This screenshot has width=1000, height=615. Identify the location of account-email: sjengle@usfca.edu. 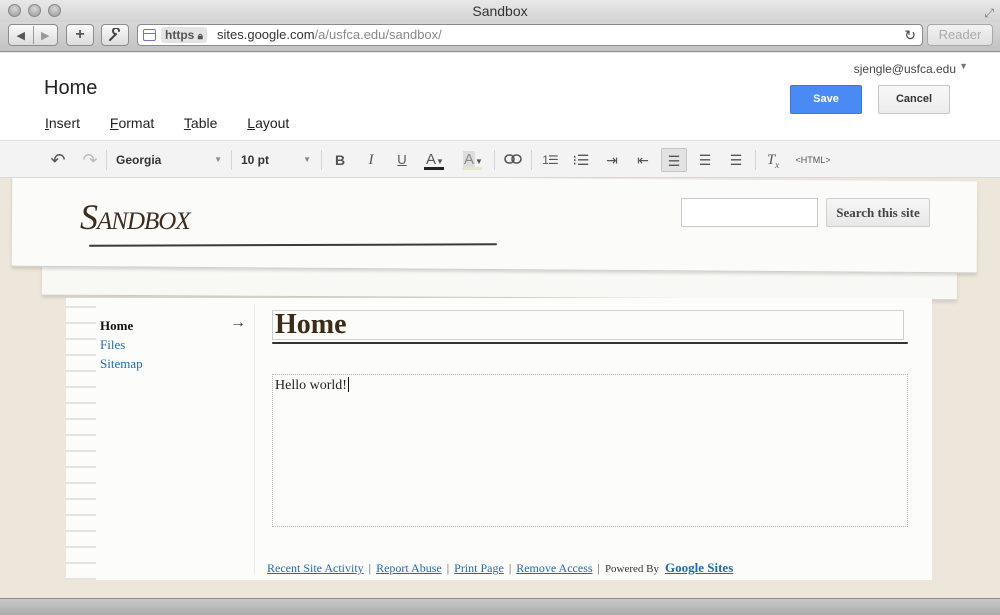
(905, 69).